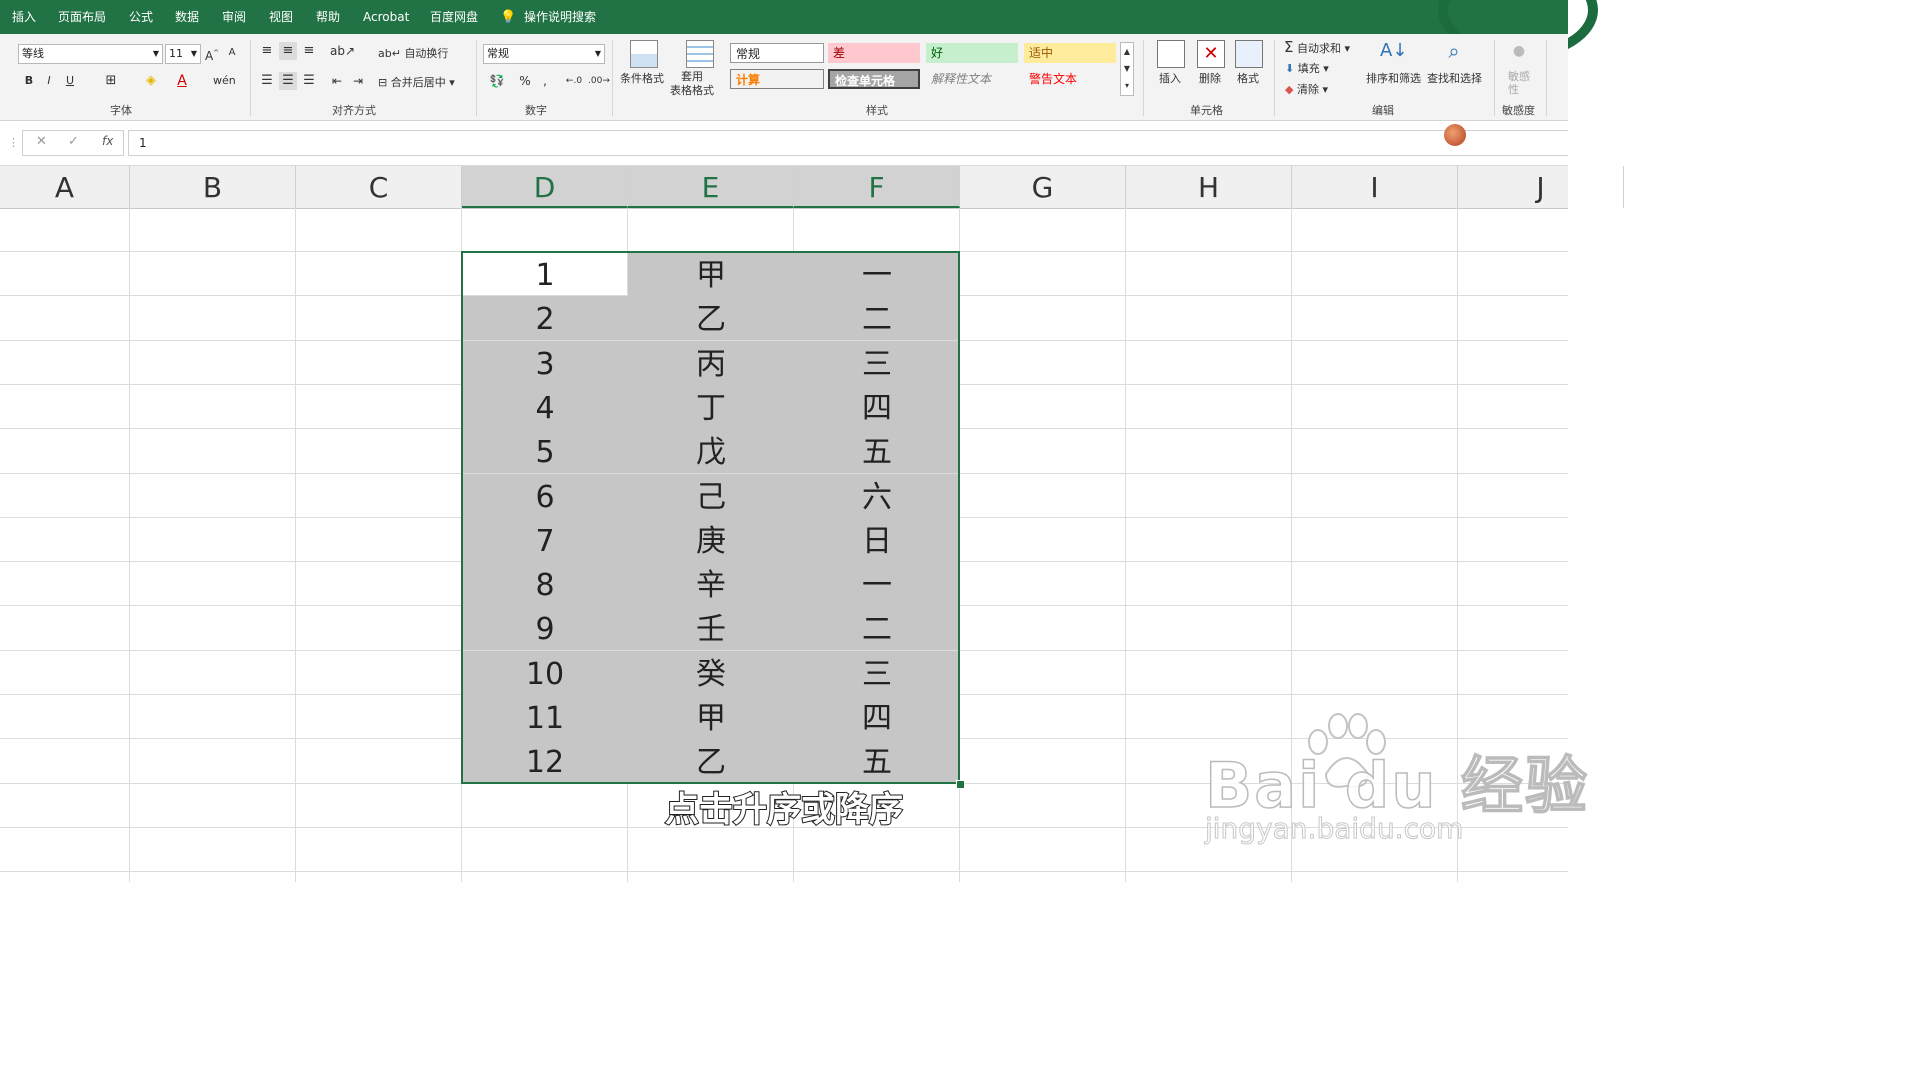 Image resolution: width=1920 pixels, height=1080 pixels. What do you see at coordinates (1306, 89) in the screenshot?
I see `clear-button: ◆ 清除 ▾` at bounding box center [1306, 89].